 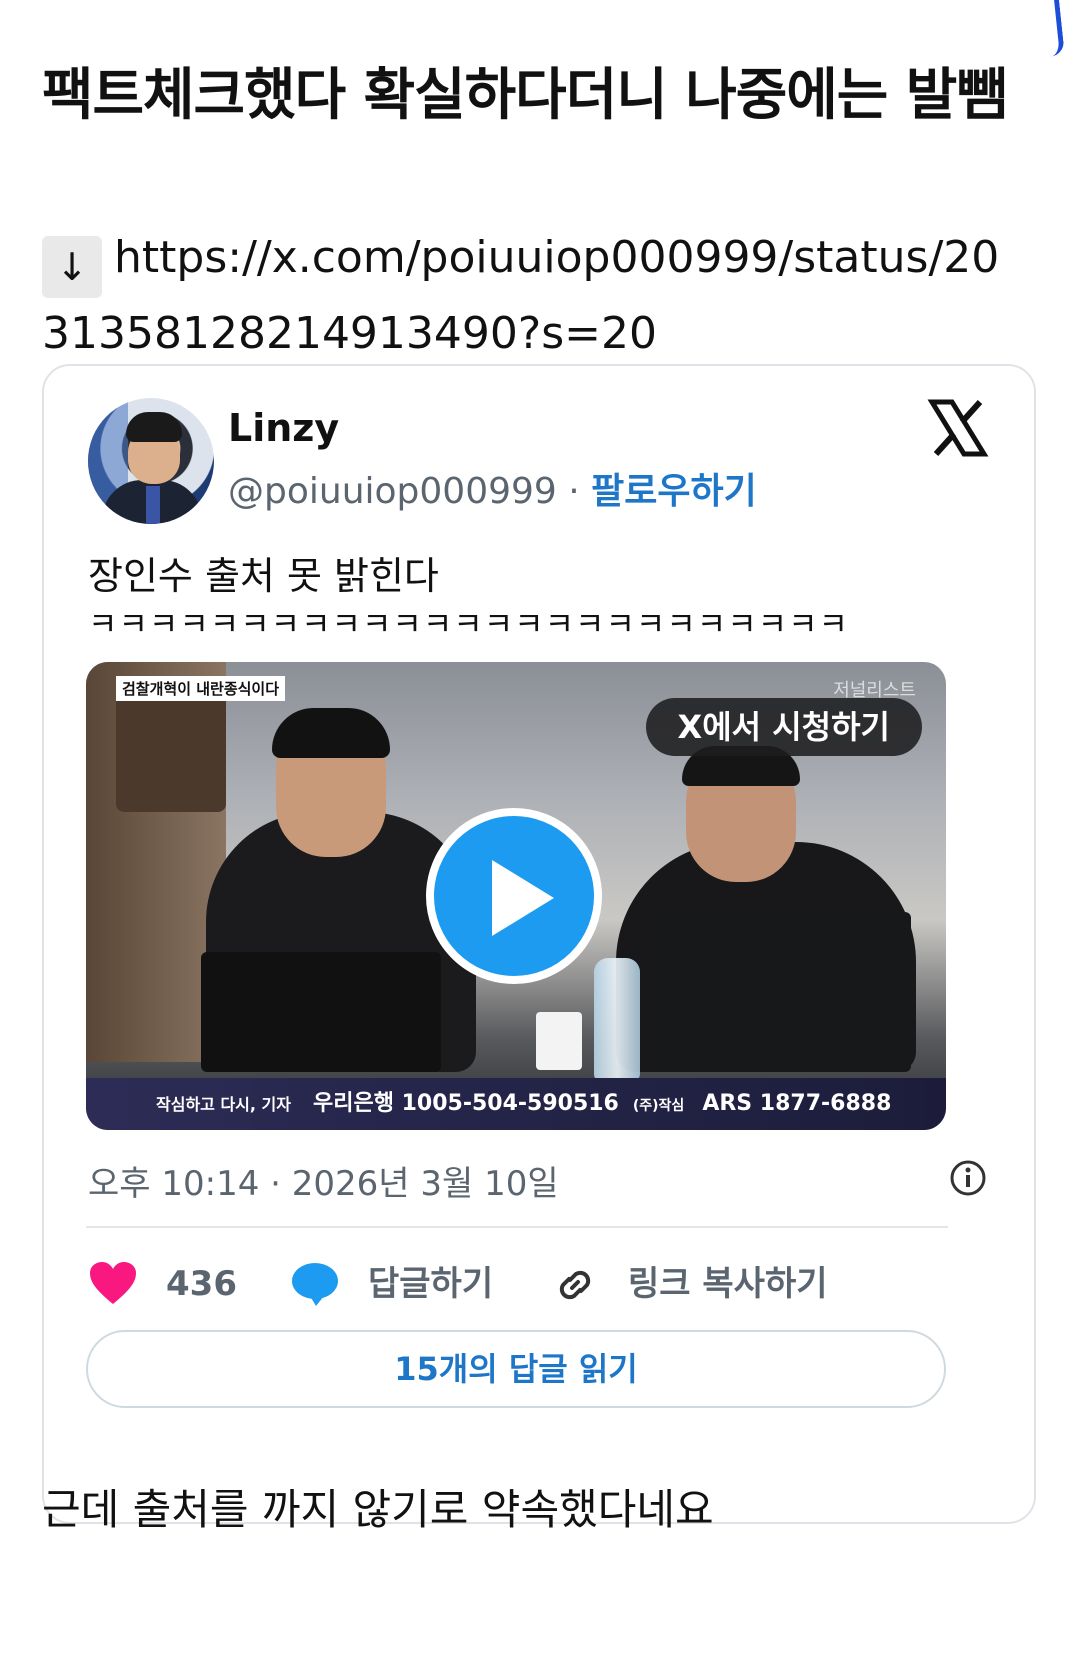 I want to click on video-caption: 검찰개혁이 내란종식이다, so click(x=201, y=688).